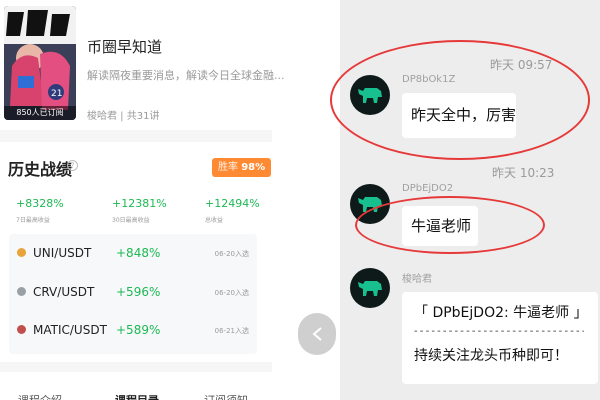 This screenshot has height=400, width=600. Describe the element at coordinates (40, 169) in the screenshot. I see `history-title: 历史战绩` at that location.